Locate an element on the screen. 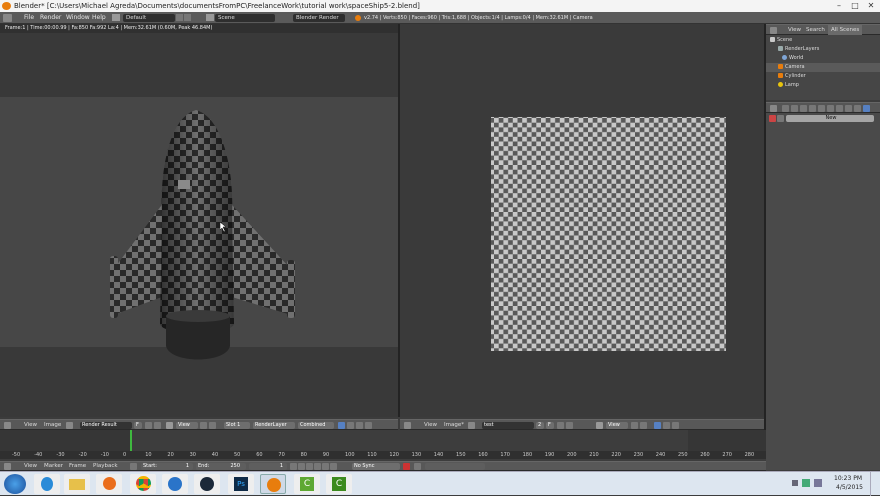 This screenshot has height=496, width=880. uv-editor-icon is located at coordinates (407, 425).